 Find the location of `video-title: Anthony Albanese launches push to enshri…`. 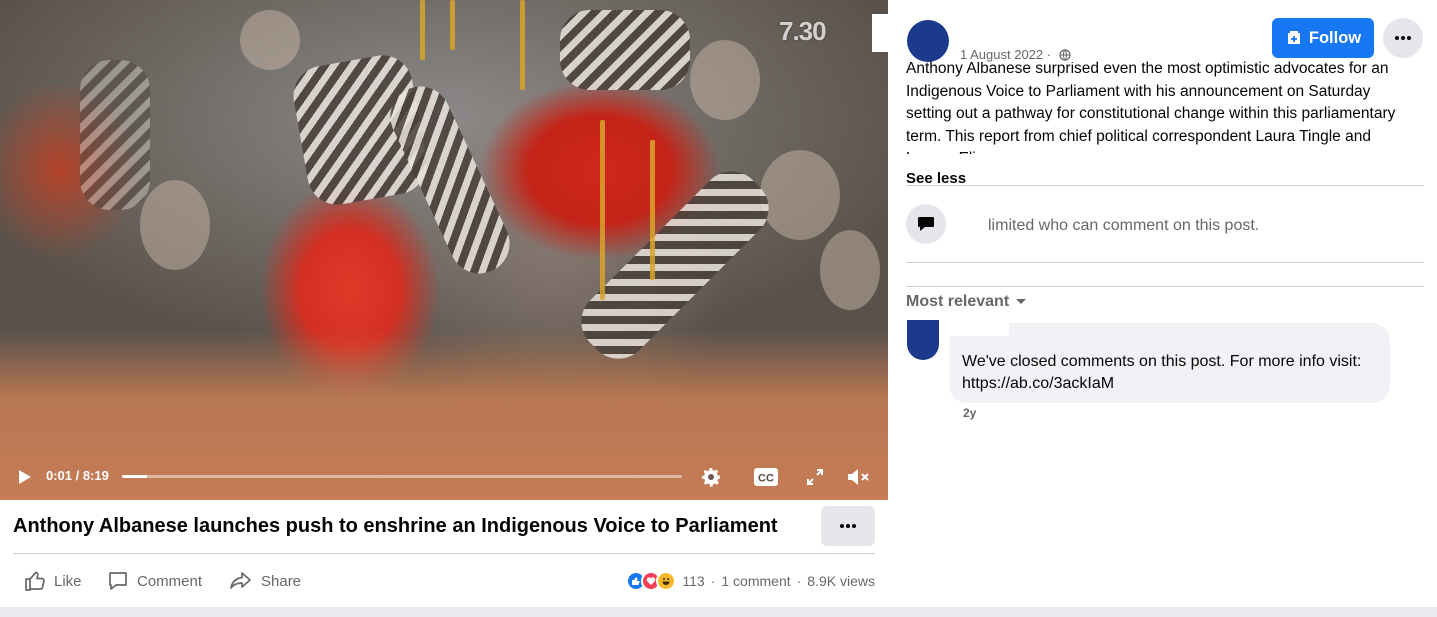

video-title: Anthony Albanese launches push to enshri… is located at coordinates (408, 526).